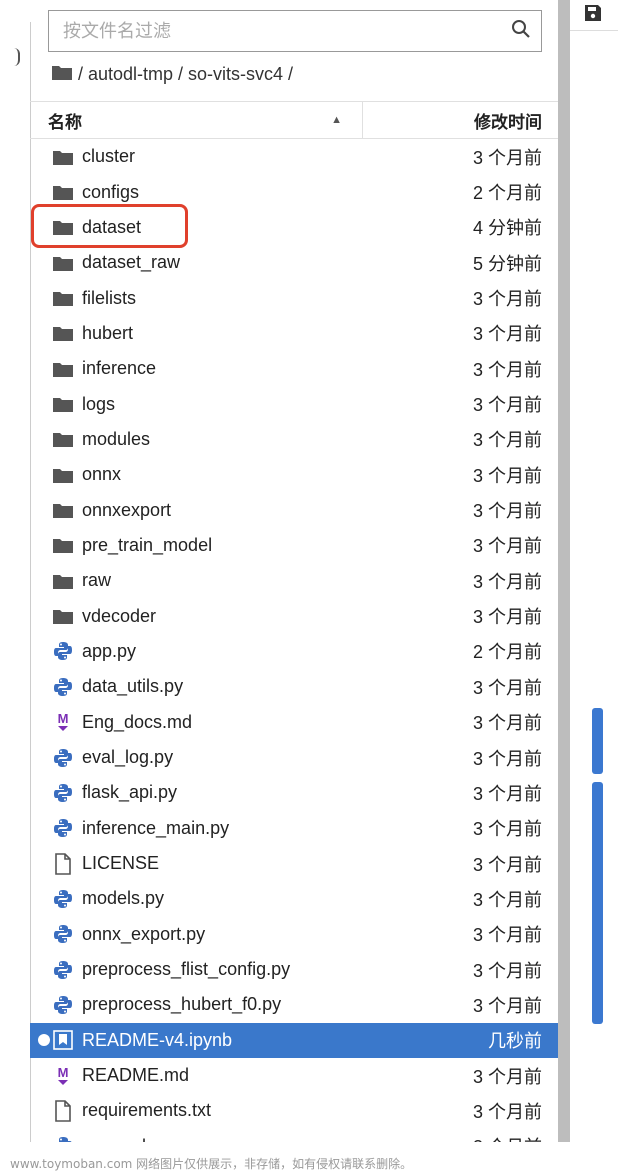 This screenshot has width=618, height=1172. What do you see at coordinates (294, 297) in the screenshot?
I see `file-row: filelists 3 个月前` at bounding box center [294, 297].